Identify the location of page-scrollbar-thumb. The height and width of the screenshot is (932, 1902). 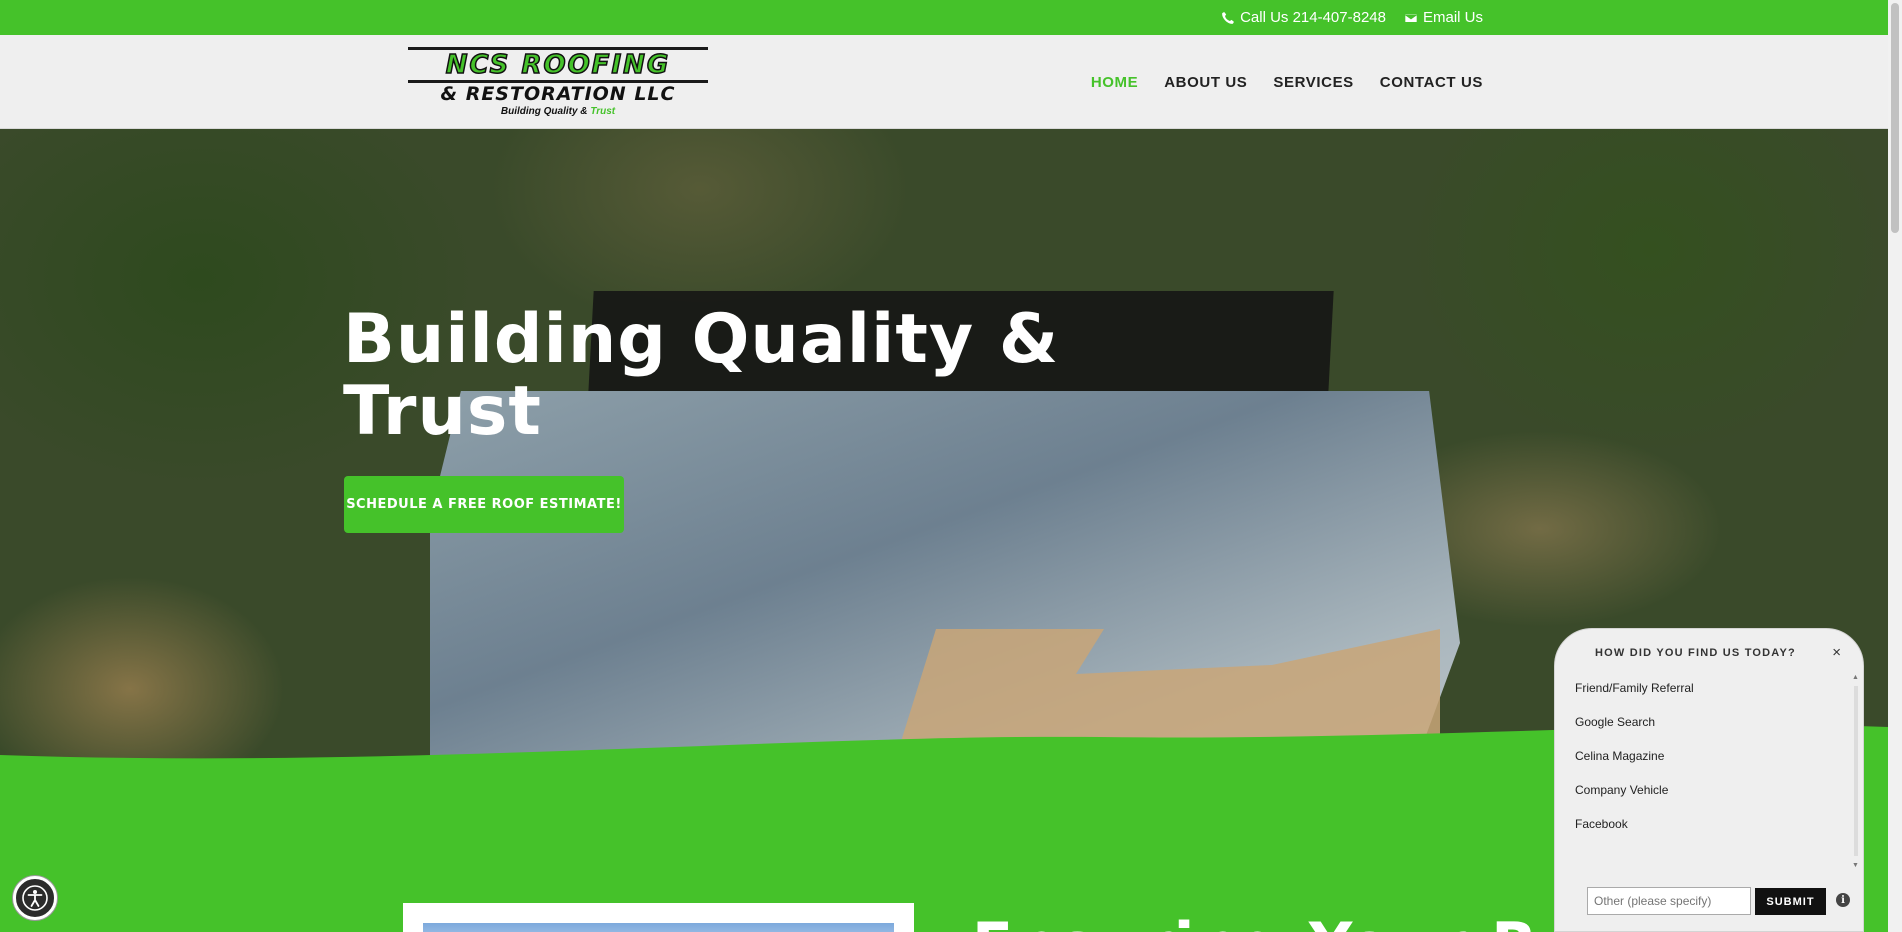
(1895, 118).